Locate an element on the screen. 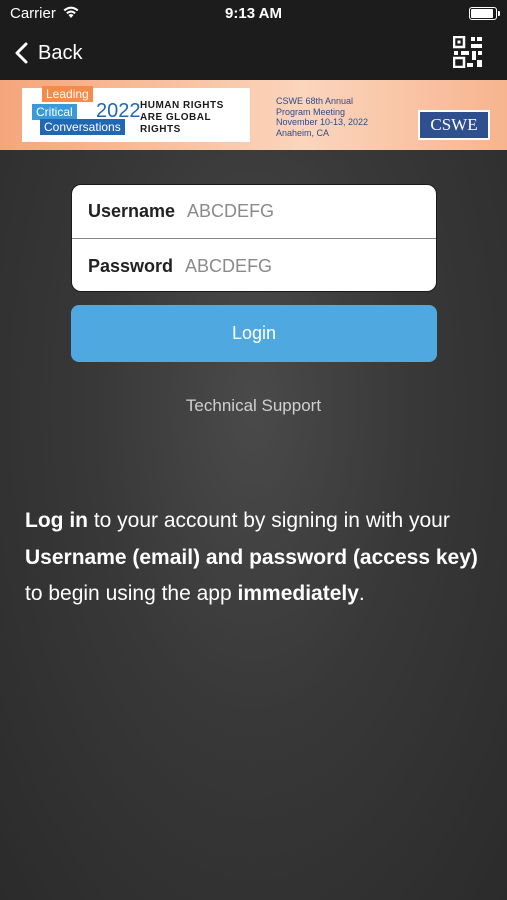 The image size is (507, 900). password-row: Password is located at coordinates (254, 265).